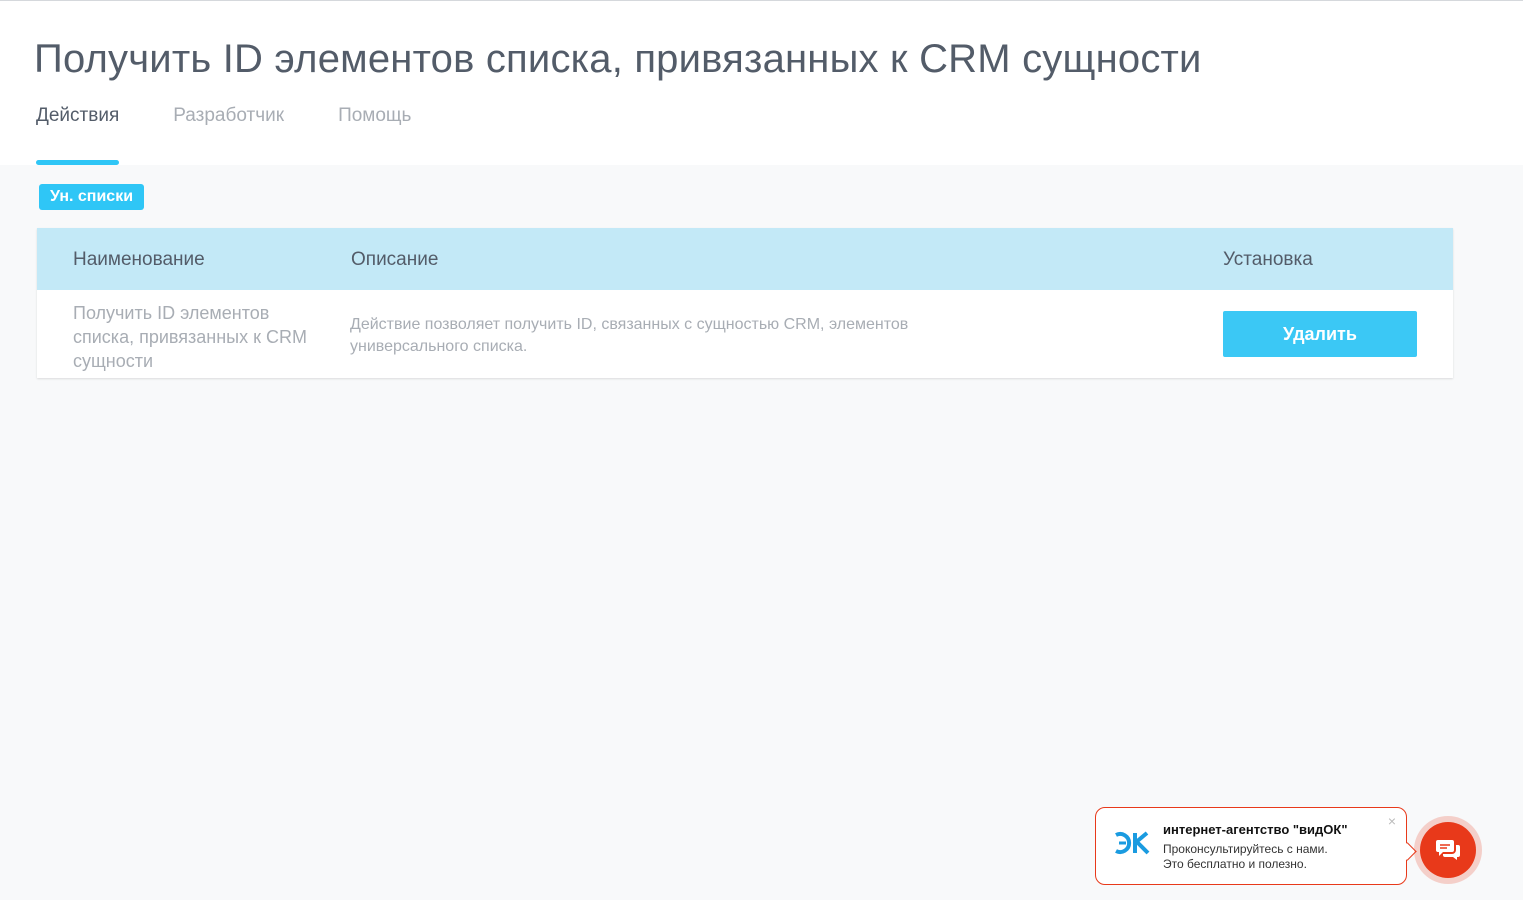 This screenshot has width=1523, height=900. What do you see at coordinates (1255, 829) in the screenshot?
I see `chat-title: интернет-агентство "видОК"` at bounding box center [1255, 829].